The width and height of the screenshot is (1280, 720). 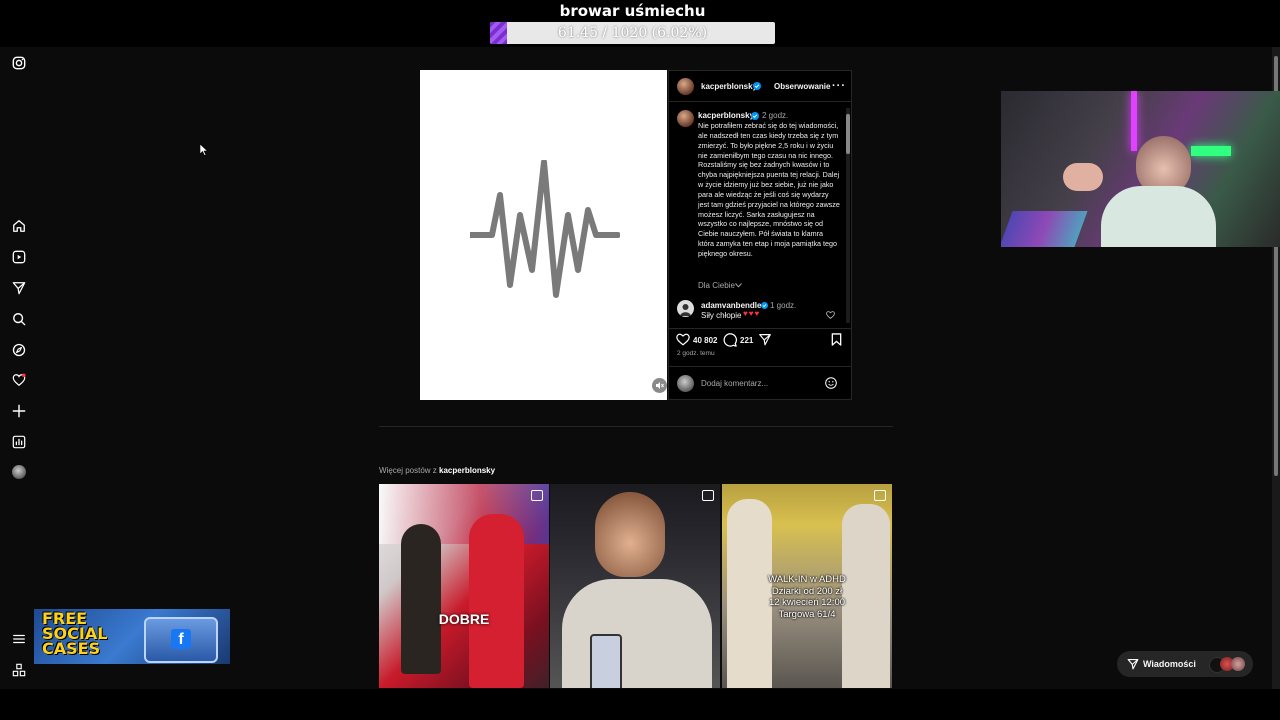 I want to click on overlay-line: 12 kwiecień 12:00, so click(x=807, y=602).